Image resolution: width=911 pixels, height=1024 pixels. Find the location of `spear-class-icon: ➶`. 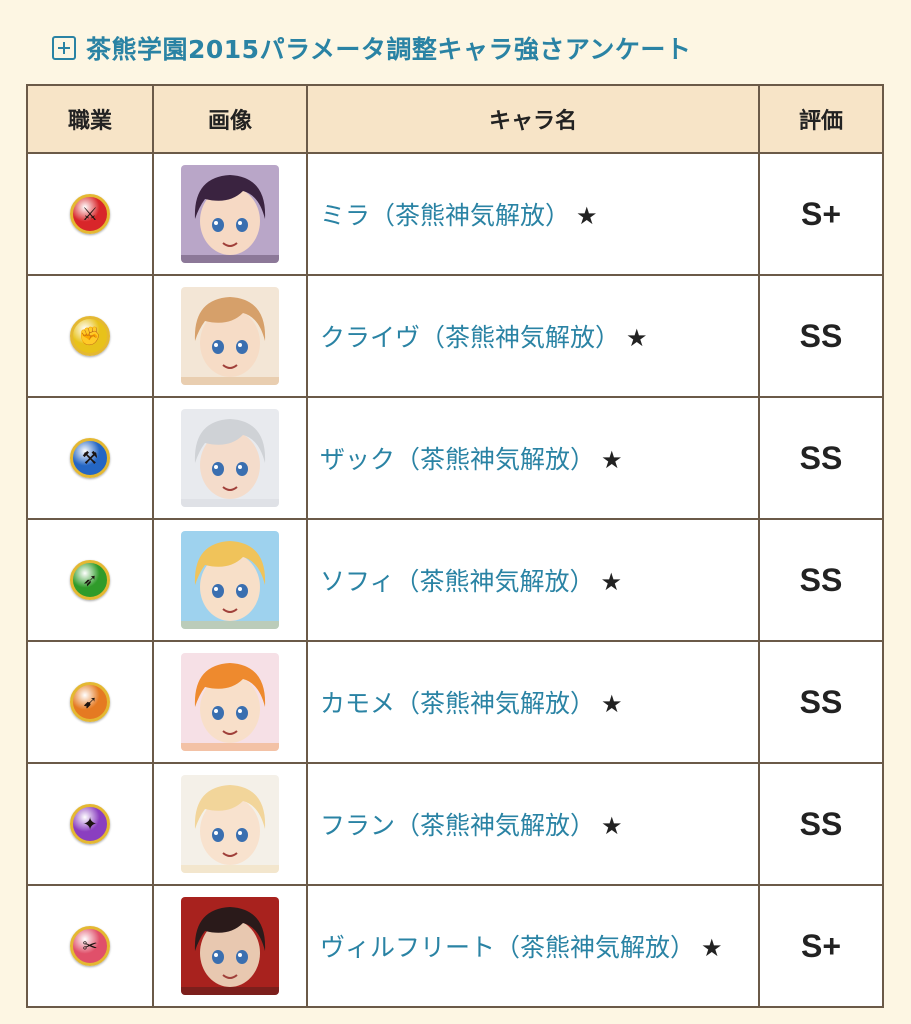

spear-class-icon: ➶ is located at coordinates (90, 580).